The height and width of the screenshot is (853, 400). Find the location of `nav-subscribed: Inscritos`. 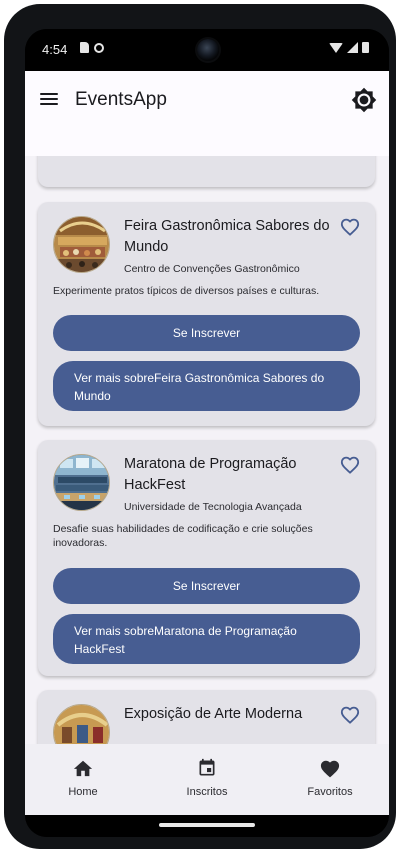

nav-subscribed: Inscritos is located at coordinates (207, 778).